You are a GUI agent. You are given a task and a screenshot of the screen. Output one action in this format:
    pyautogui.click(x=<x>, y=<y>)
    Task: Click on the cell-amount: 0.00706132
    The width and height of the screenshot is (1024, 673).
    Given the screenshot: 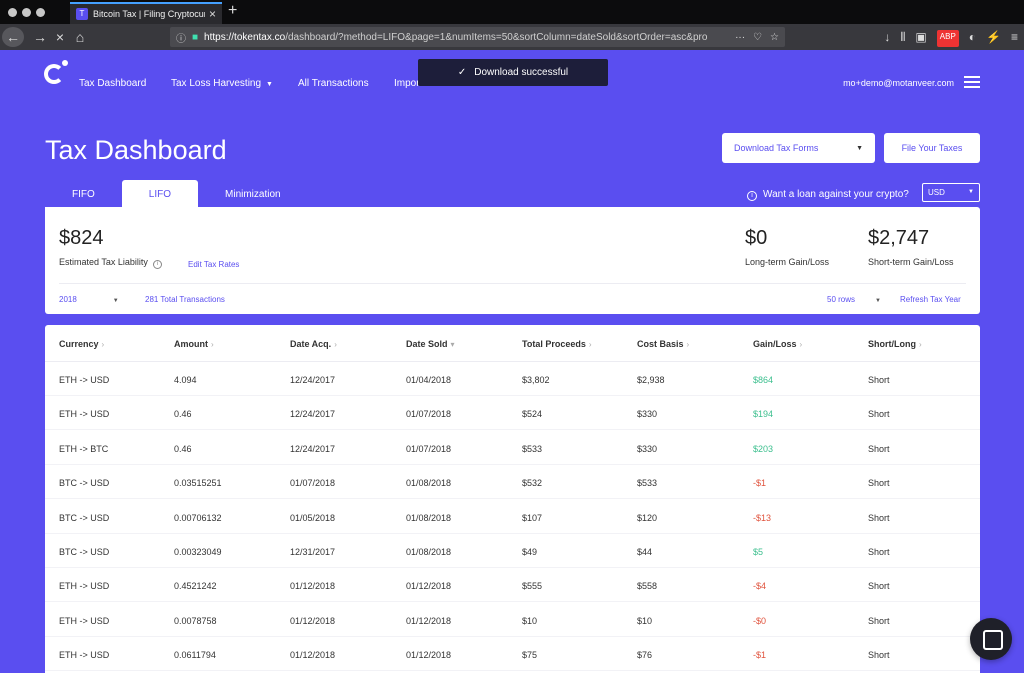 What is the action you would take?
    pyautogui.click(x=198, y=517)
    